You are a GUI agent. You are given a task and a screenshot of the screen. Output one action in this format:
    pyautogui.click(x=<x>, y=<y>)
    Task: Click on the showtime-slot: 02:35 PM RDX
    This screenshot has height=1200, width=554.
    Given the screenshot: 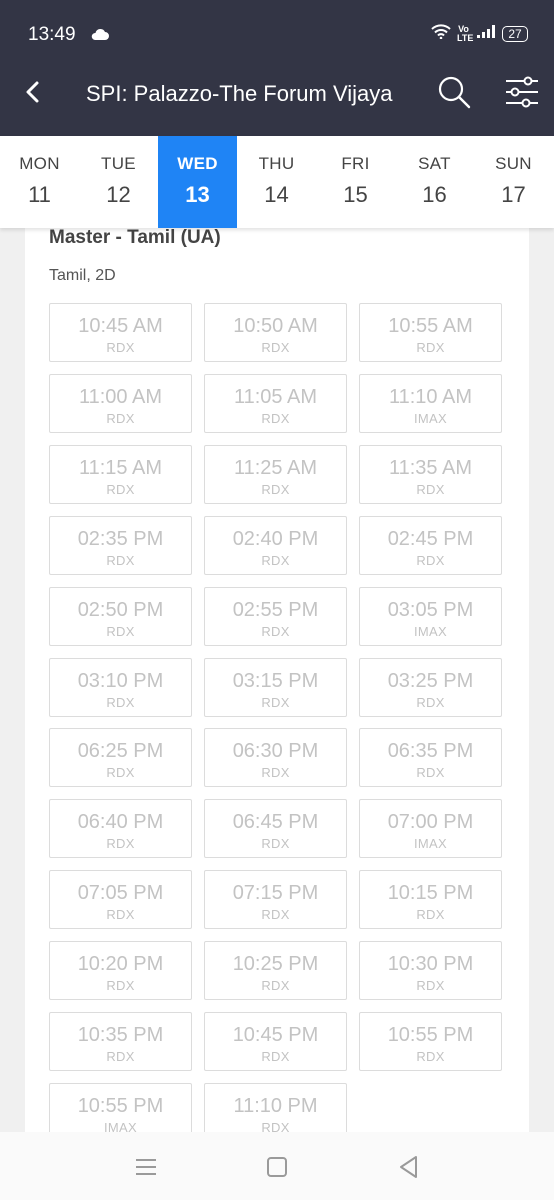 What is the action you would take?
    pyautogui.click(x=120, y=545)
    